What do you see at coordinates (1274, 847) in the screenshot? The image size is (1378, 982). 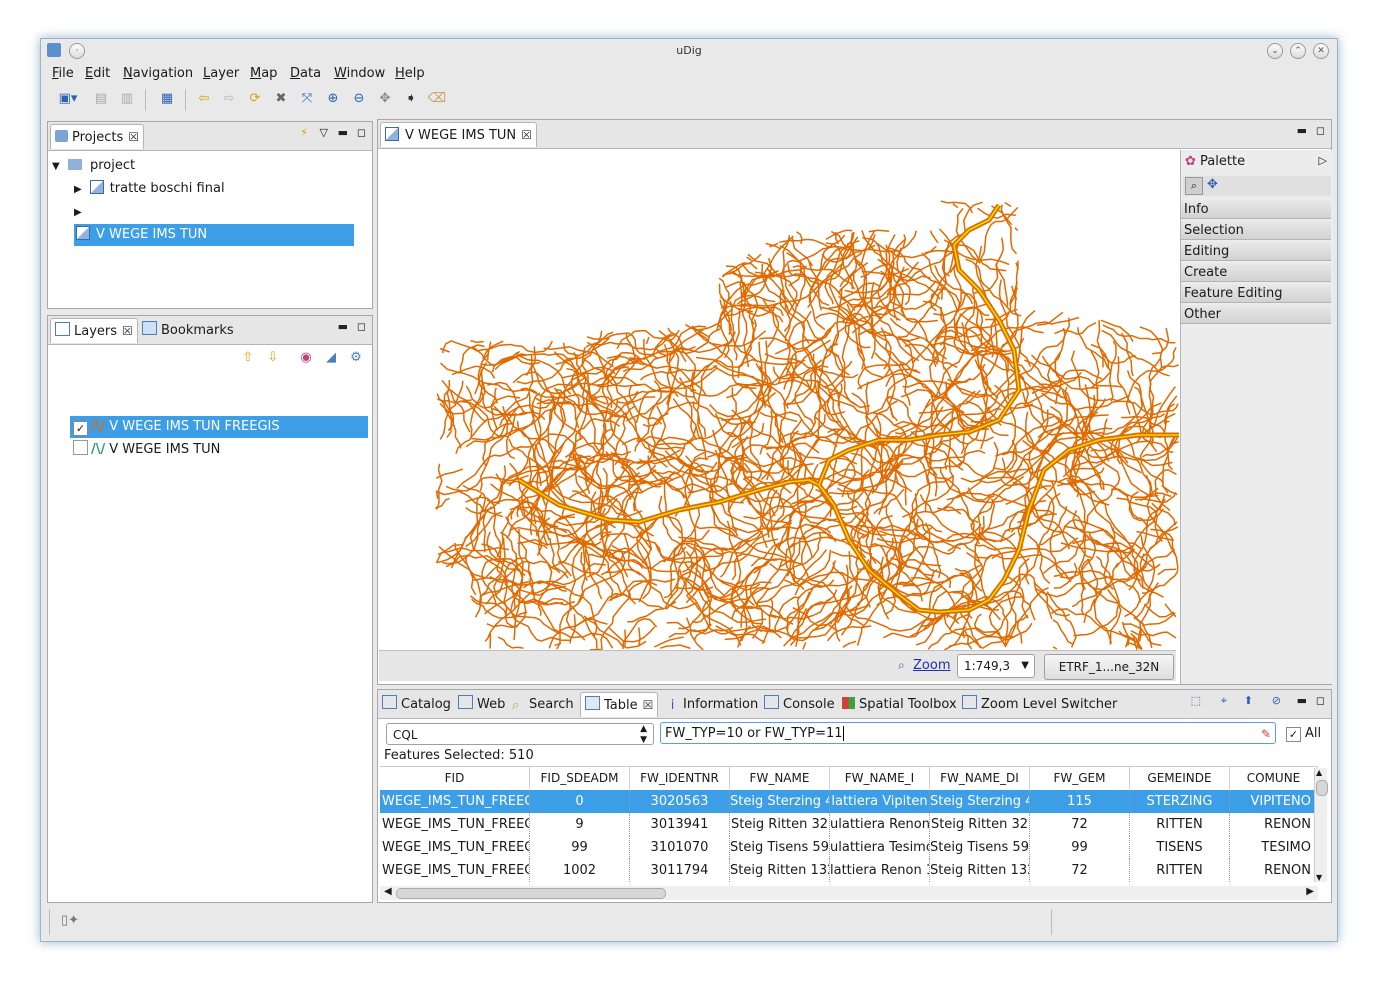 I see `table-cell: TESIMO` at bounding box center [1274, 847].